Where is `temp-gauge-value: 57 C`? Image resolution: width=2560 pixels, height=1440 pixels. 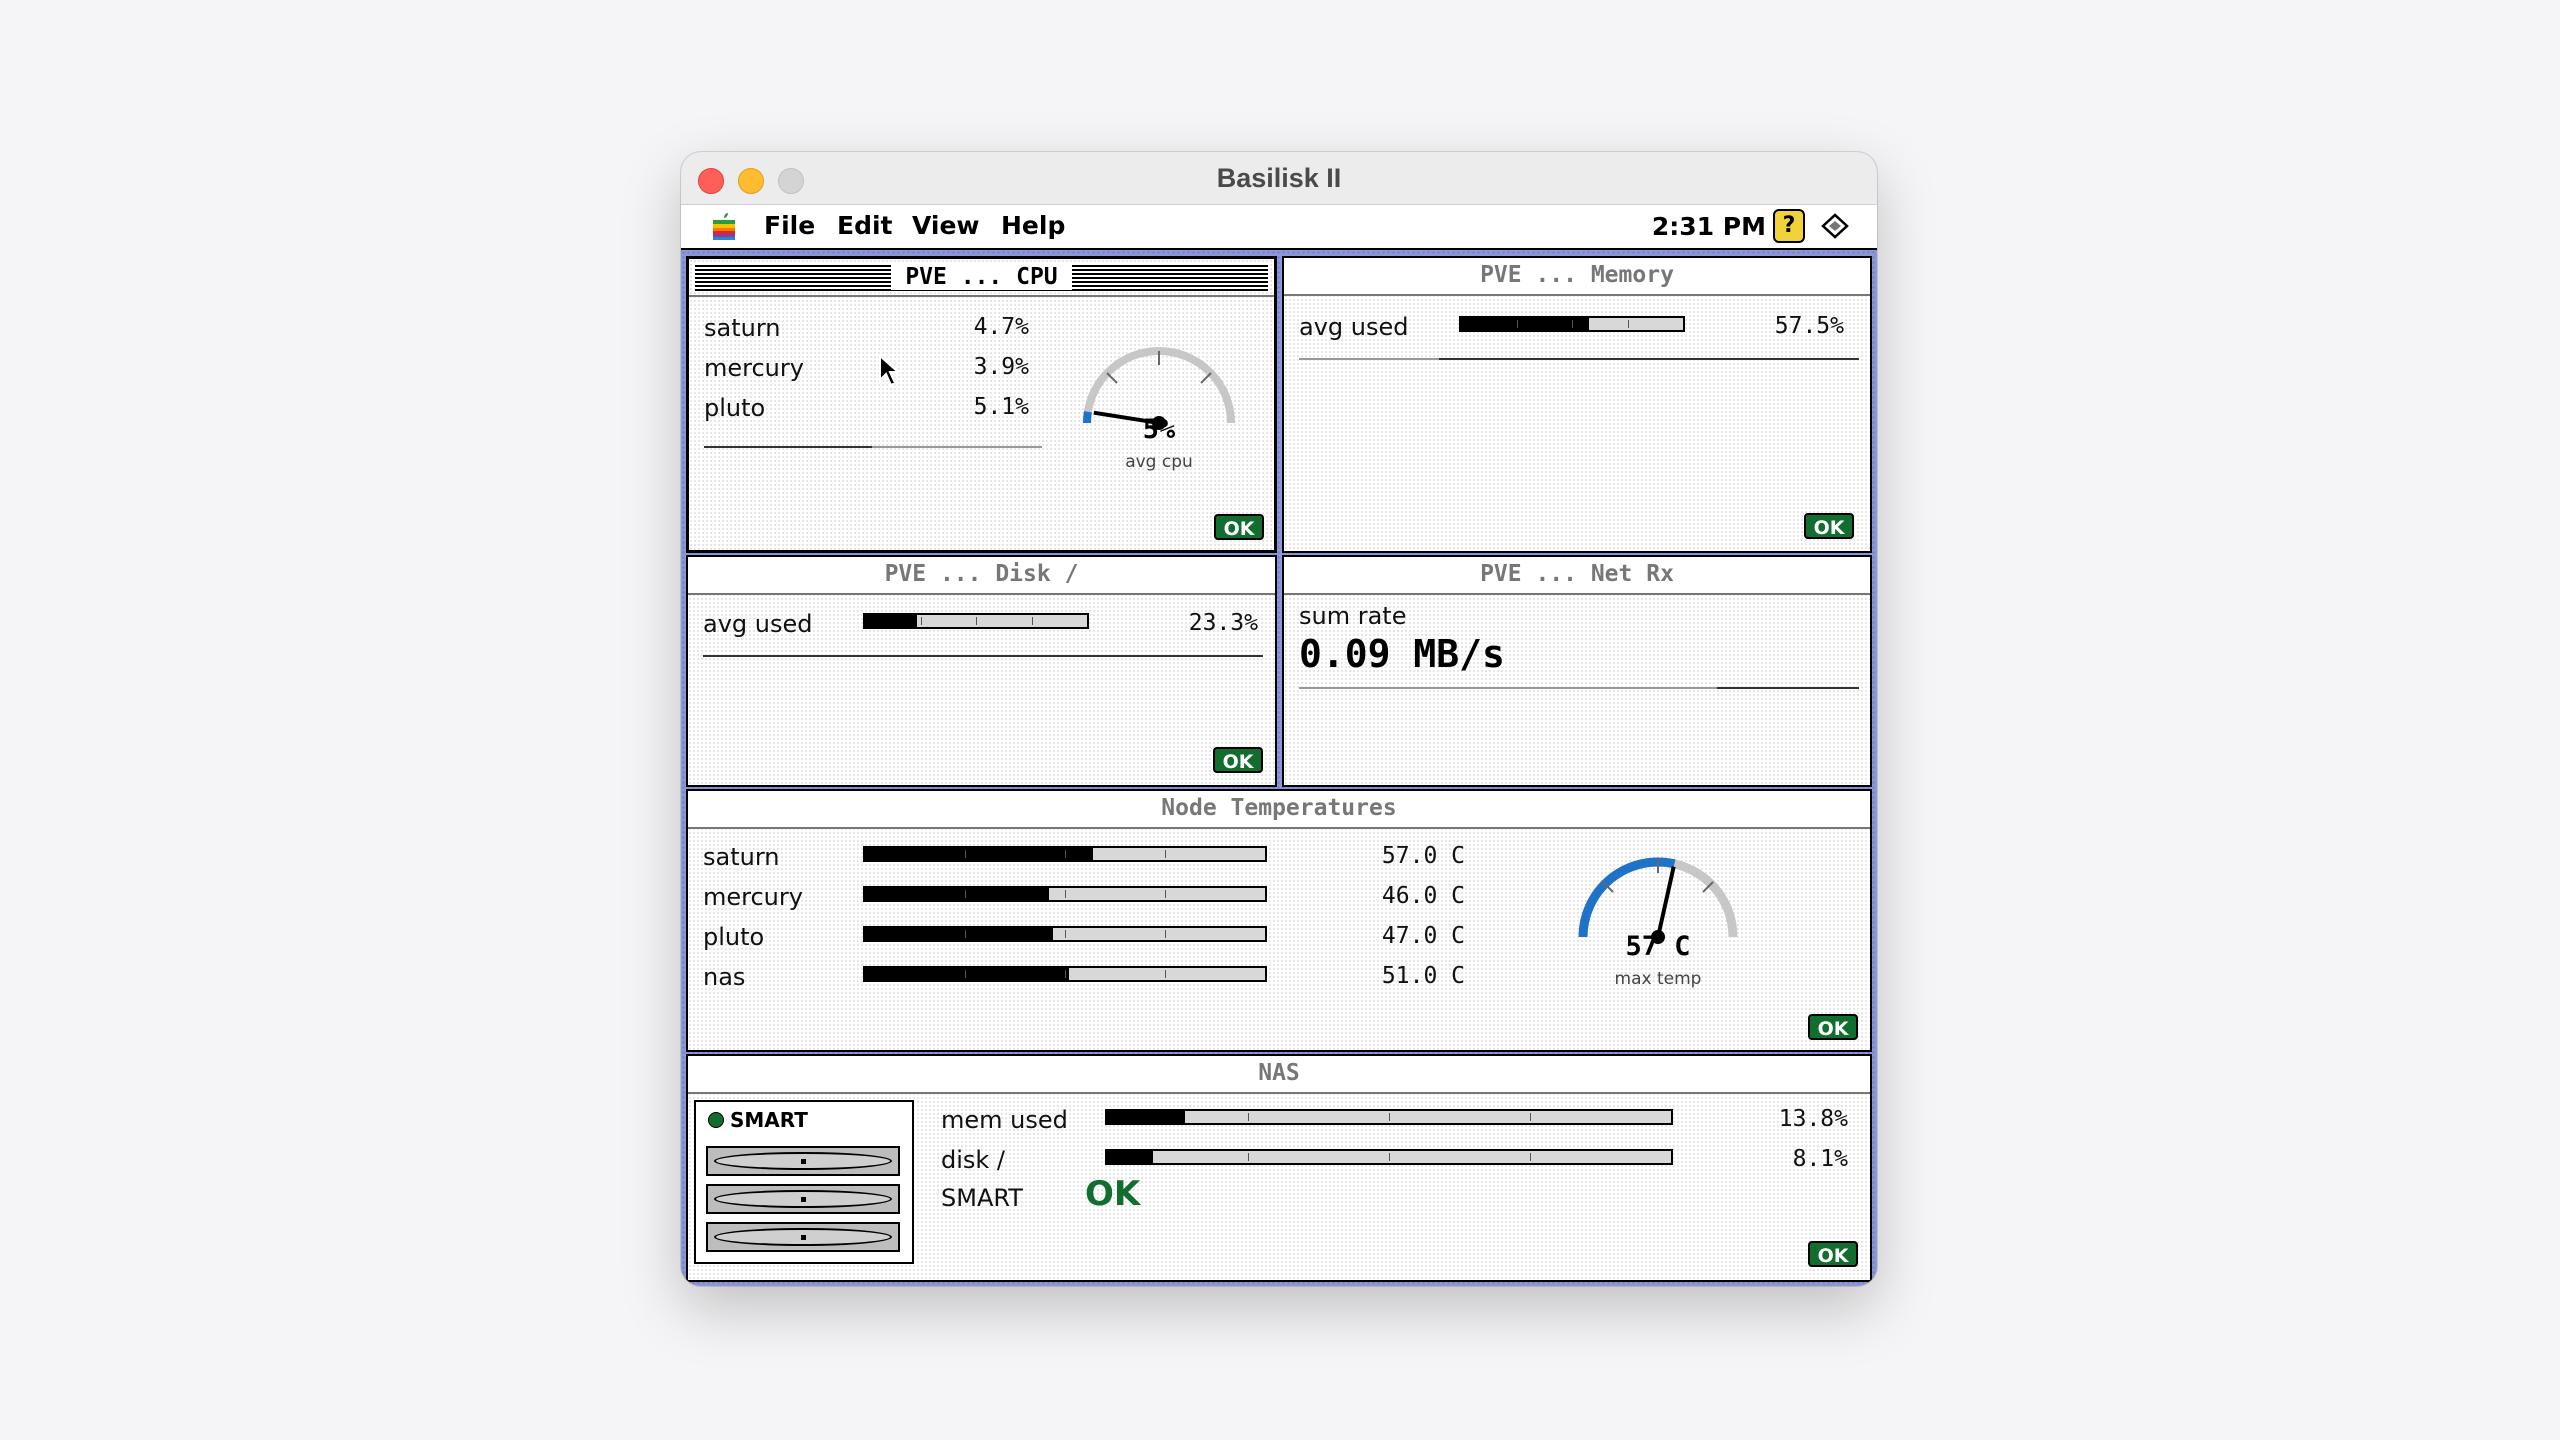 temp-gauge-value: 57 C is located at coordinates (1658, 946).